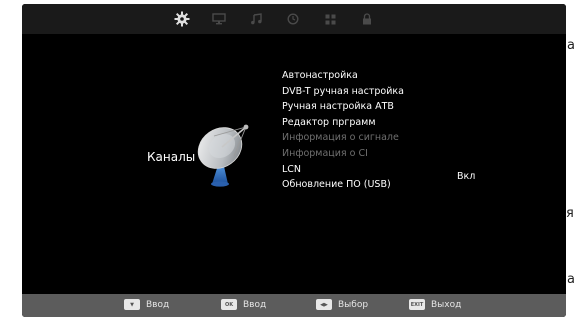 This screenshot has width=577, height=321. Describe the element at coordinates (132, 304) in the screenshot. I see `down-arrow-key-icon: ▼` at that location.